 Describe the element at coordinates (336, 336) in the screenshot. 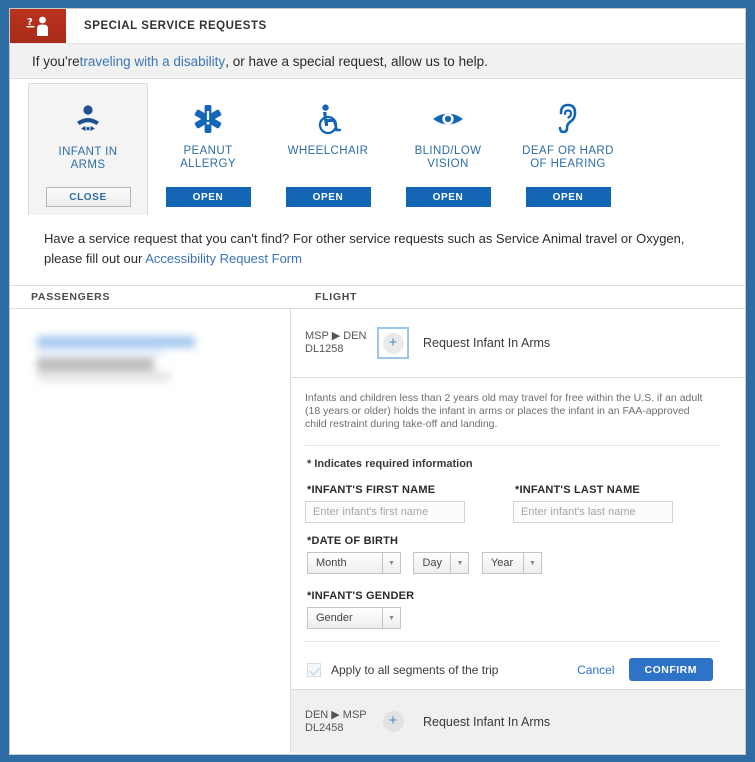

I see `flight-route: MSP ▶ DEN` at that location.